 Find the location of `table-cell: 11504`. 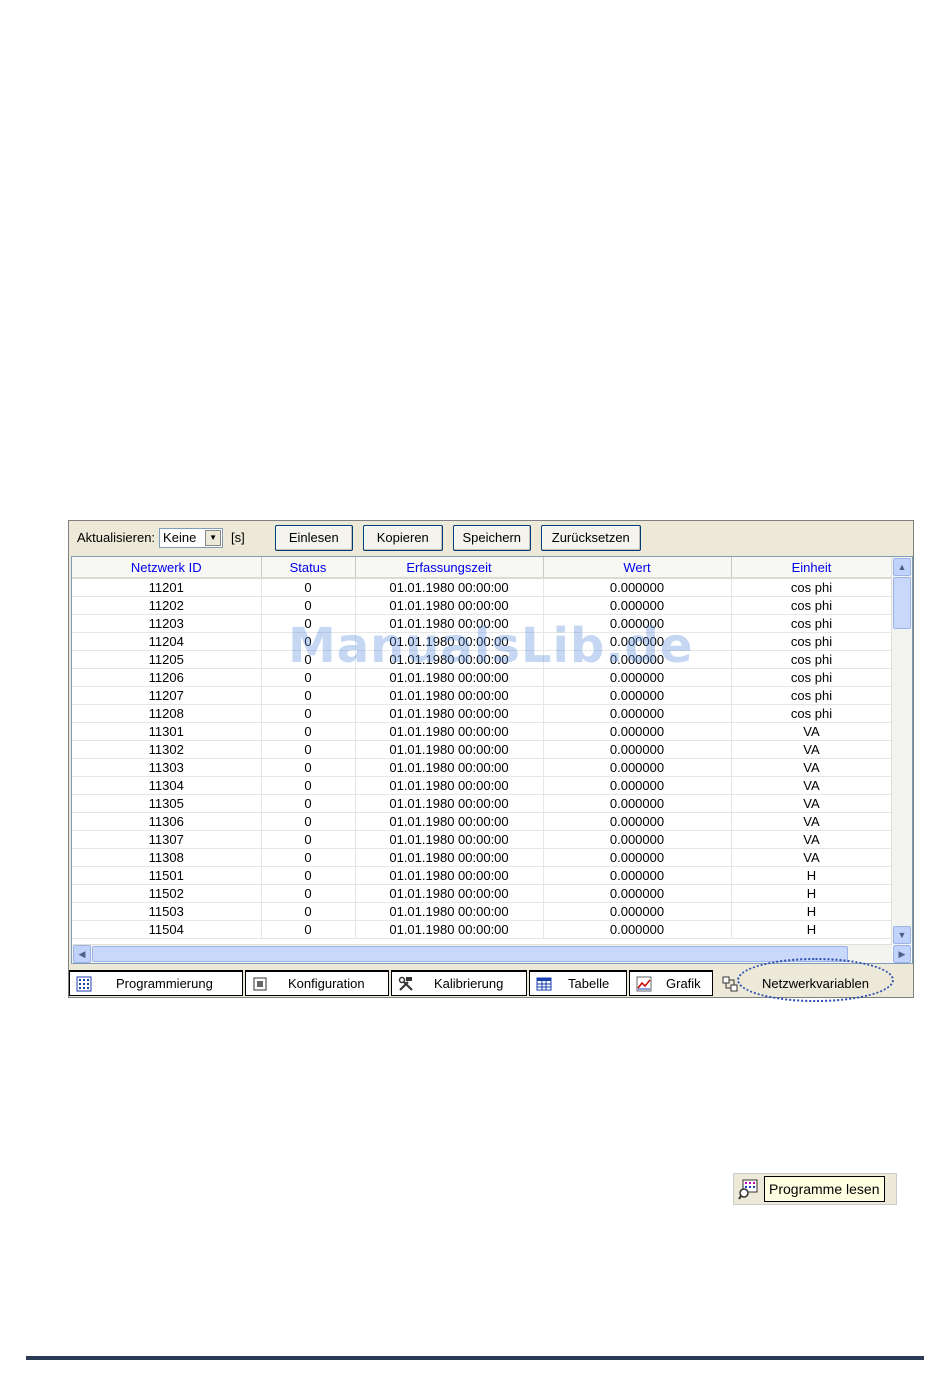

table-cell: 11504 is located at coordinates (167, 929).